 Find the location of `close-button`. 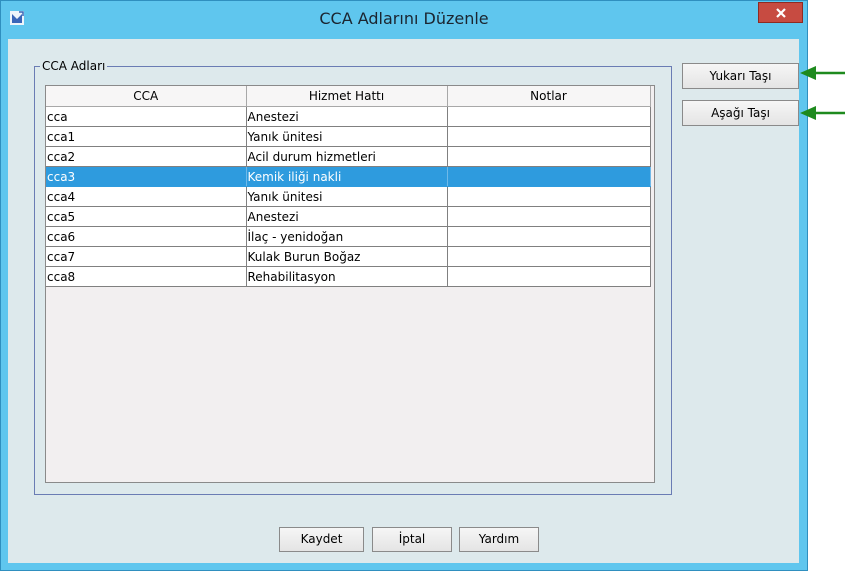

close-button is located at coordinates (780, 12).